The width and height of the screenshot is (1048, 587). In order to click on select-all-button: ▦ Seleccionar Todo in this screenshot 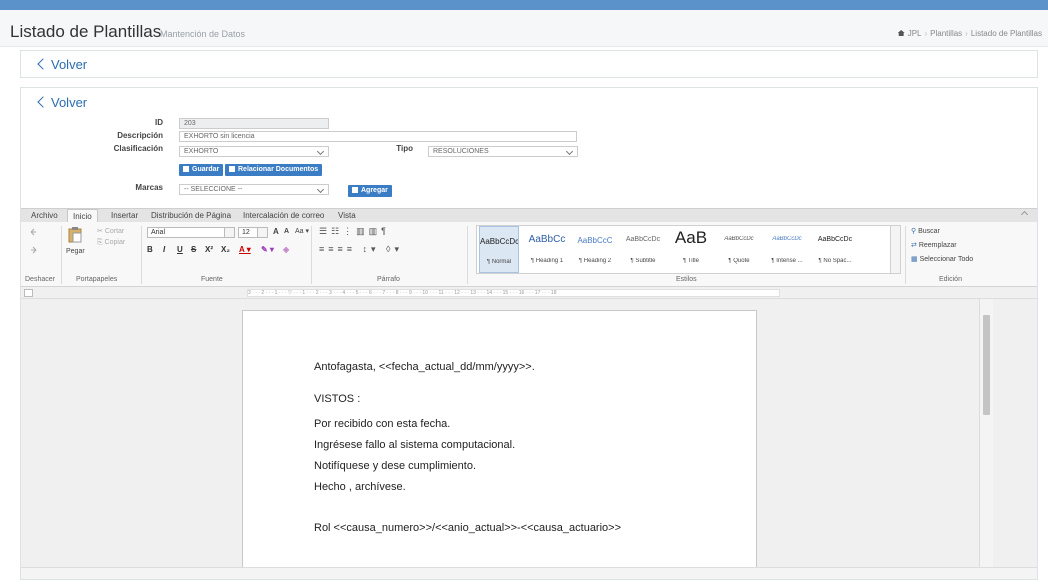, I will do `click(942, 259)`.